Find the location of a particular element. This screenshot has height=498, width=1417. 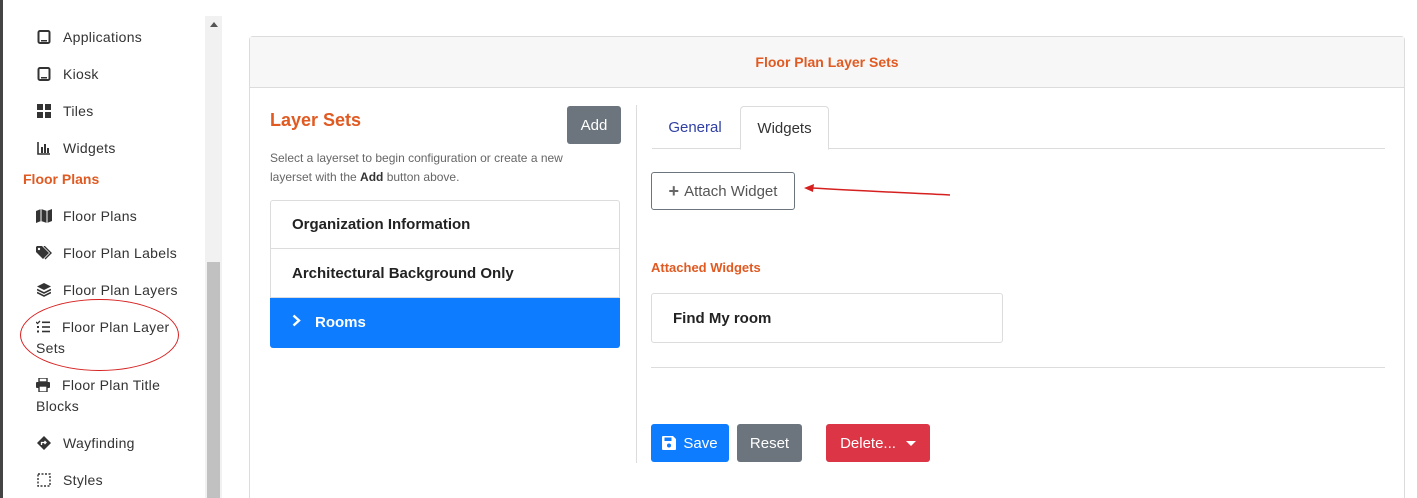

section-divider is located at coordinates (1018, 367).